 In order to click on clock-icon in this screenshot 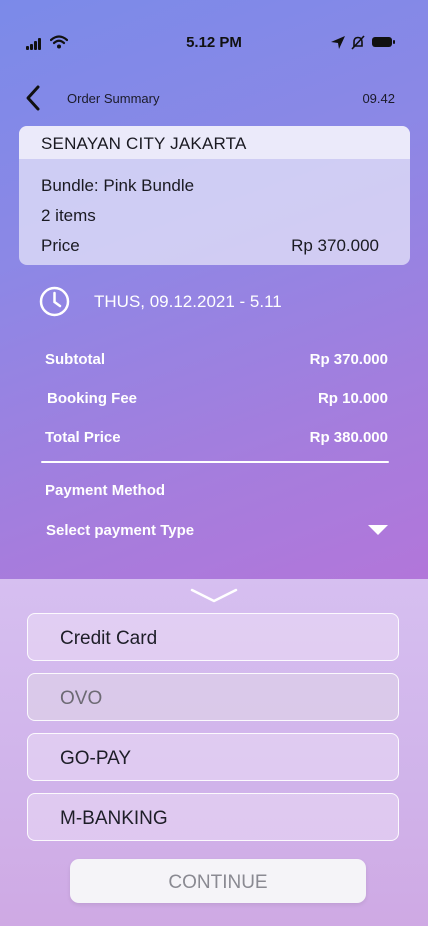, I will do `click(54, 301)`.